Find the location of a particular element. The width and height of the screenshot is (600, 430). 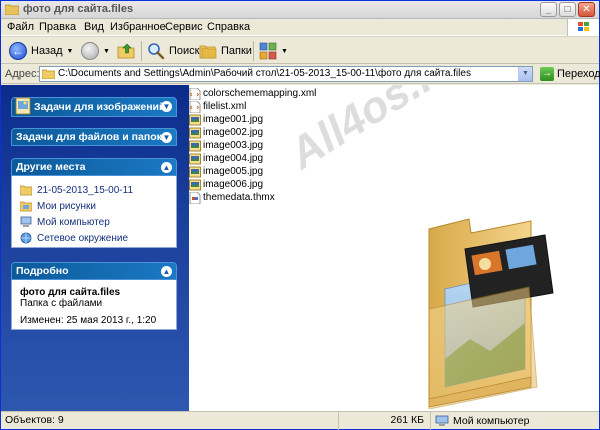

back-button: ← Назад ▼ is located at coordinates (41, 51).